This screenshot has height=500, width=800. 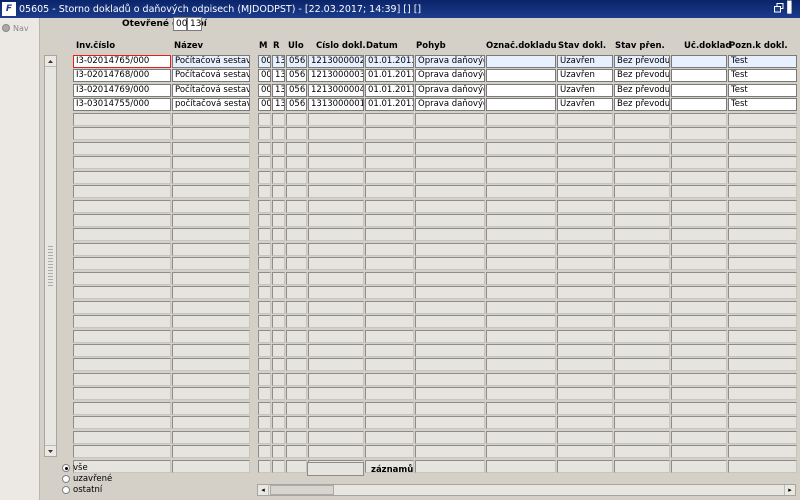 What do you see at coordinates (278, 104) in the screenshot?
I see `cell-r: 13` at bounding box center [278, 104].